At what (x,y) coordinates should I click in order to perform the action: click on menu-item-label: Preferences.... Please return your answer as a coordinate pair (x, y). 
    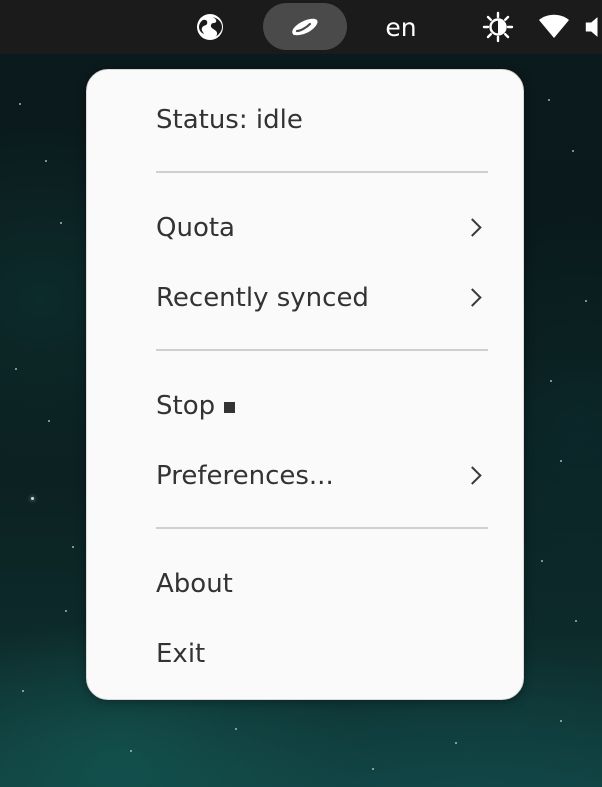
    Looking at the image, I should click on (245, 476).